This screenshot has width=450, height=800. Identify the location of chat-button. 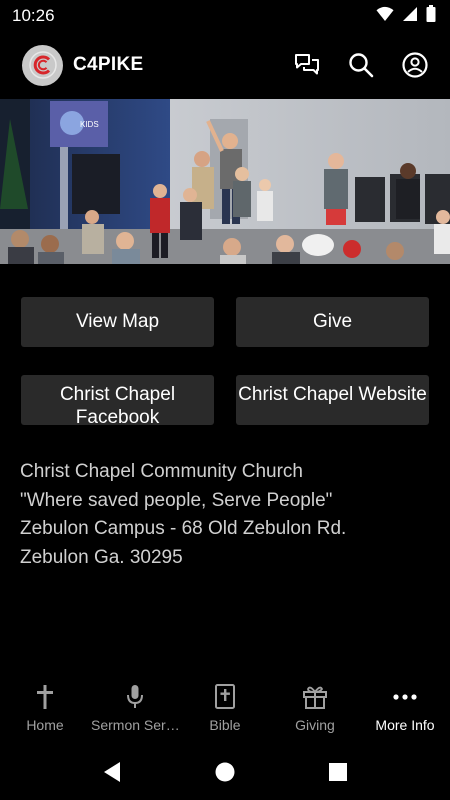
(307, 65).